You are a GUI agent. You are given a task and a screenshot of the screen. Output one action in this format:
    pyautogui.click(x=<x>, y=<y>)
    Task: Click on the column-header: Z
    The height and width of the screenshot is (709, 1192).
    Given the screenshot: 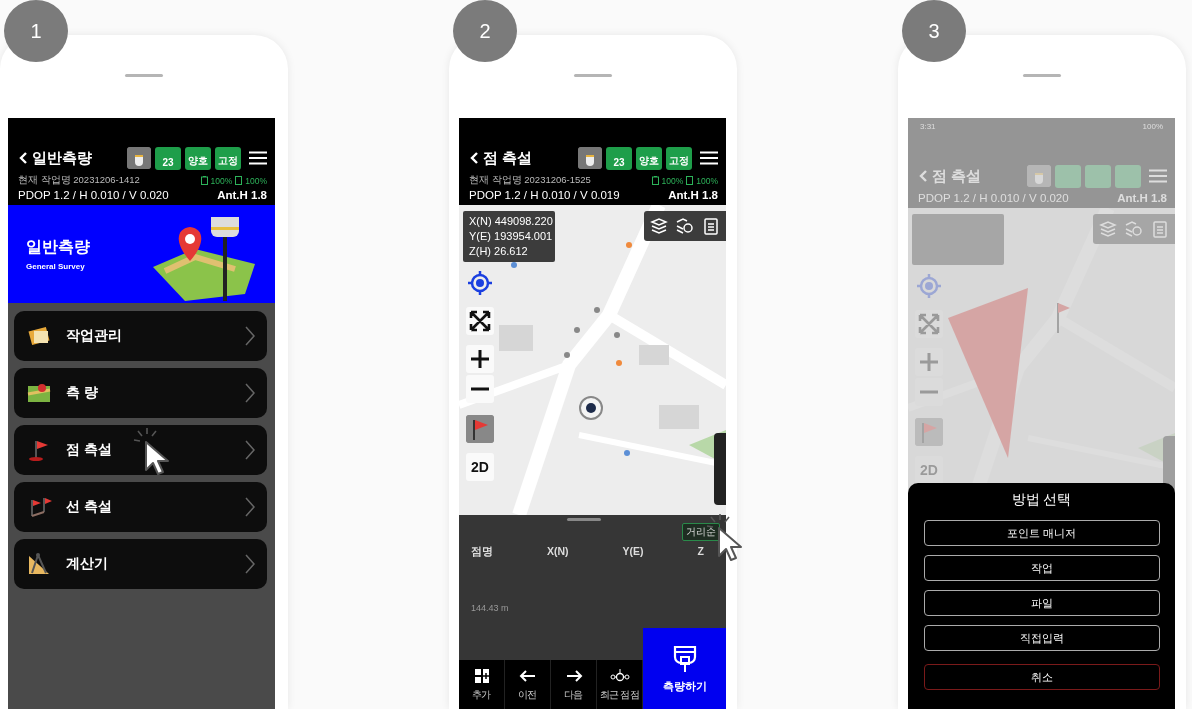 What is the action you would take?
    pyautogui.click(x=700, y=552)
    